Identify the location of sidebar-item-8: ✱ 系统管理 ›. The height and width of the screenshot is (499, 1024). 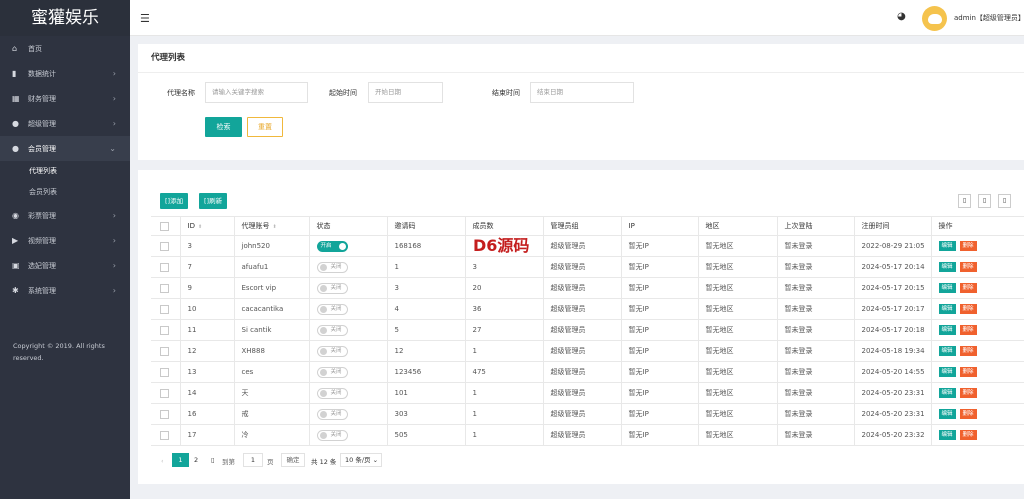
(65, 290).